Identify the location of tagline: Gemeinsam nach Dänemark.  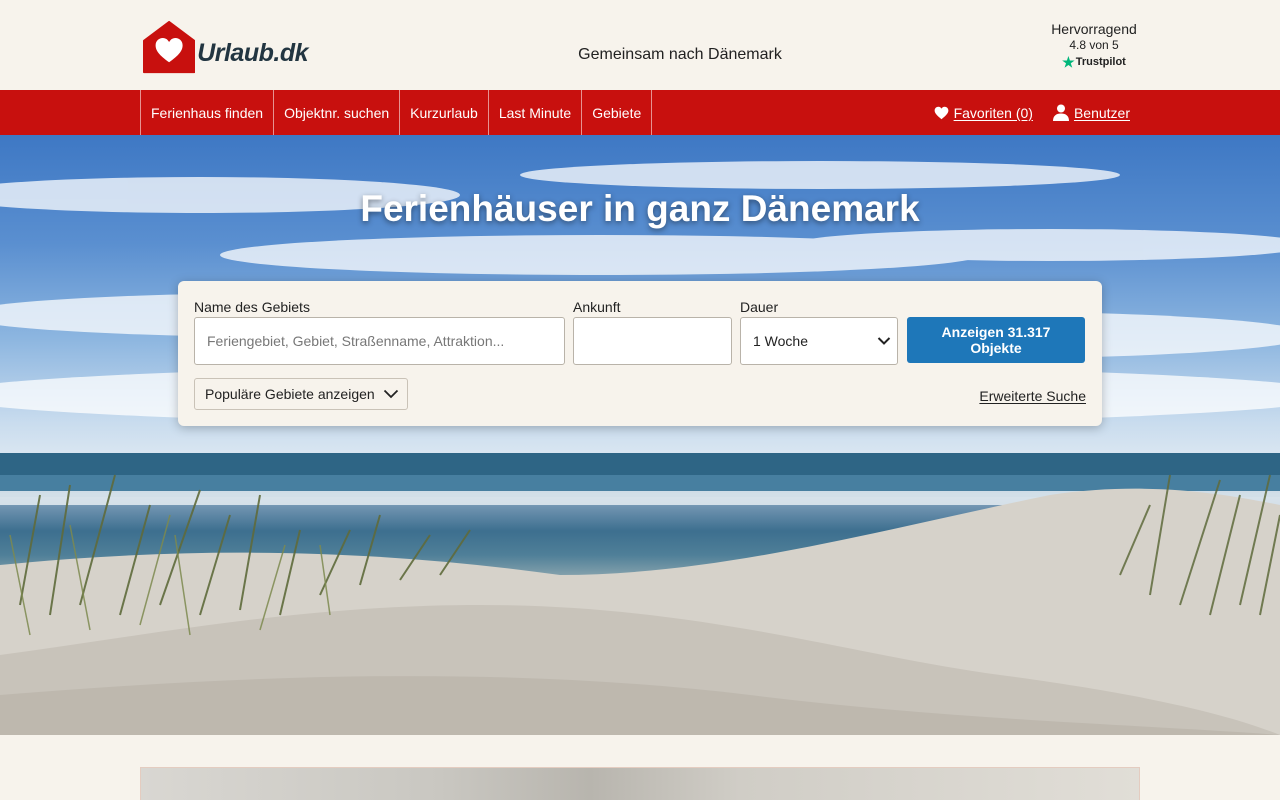
(680, 54).